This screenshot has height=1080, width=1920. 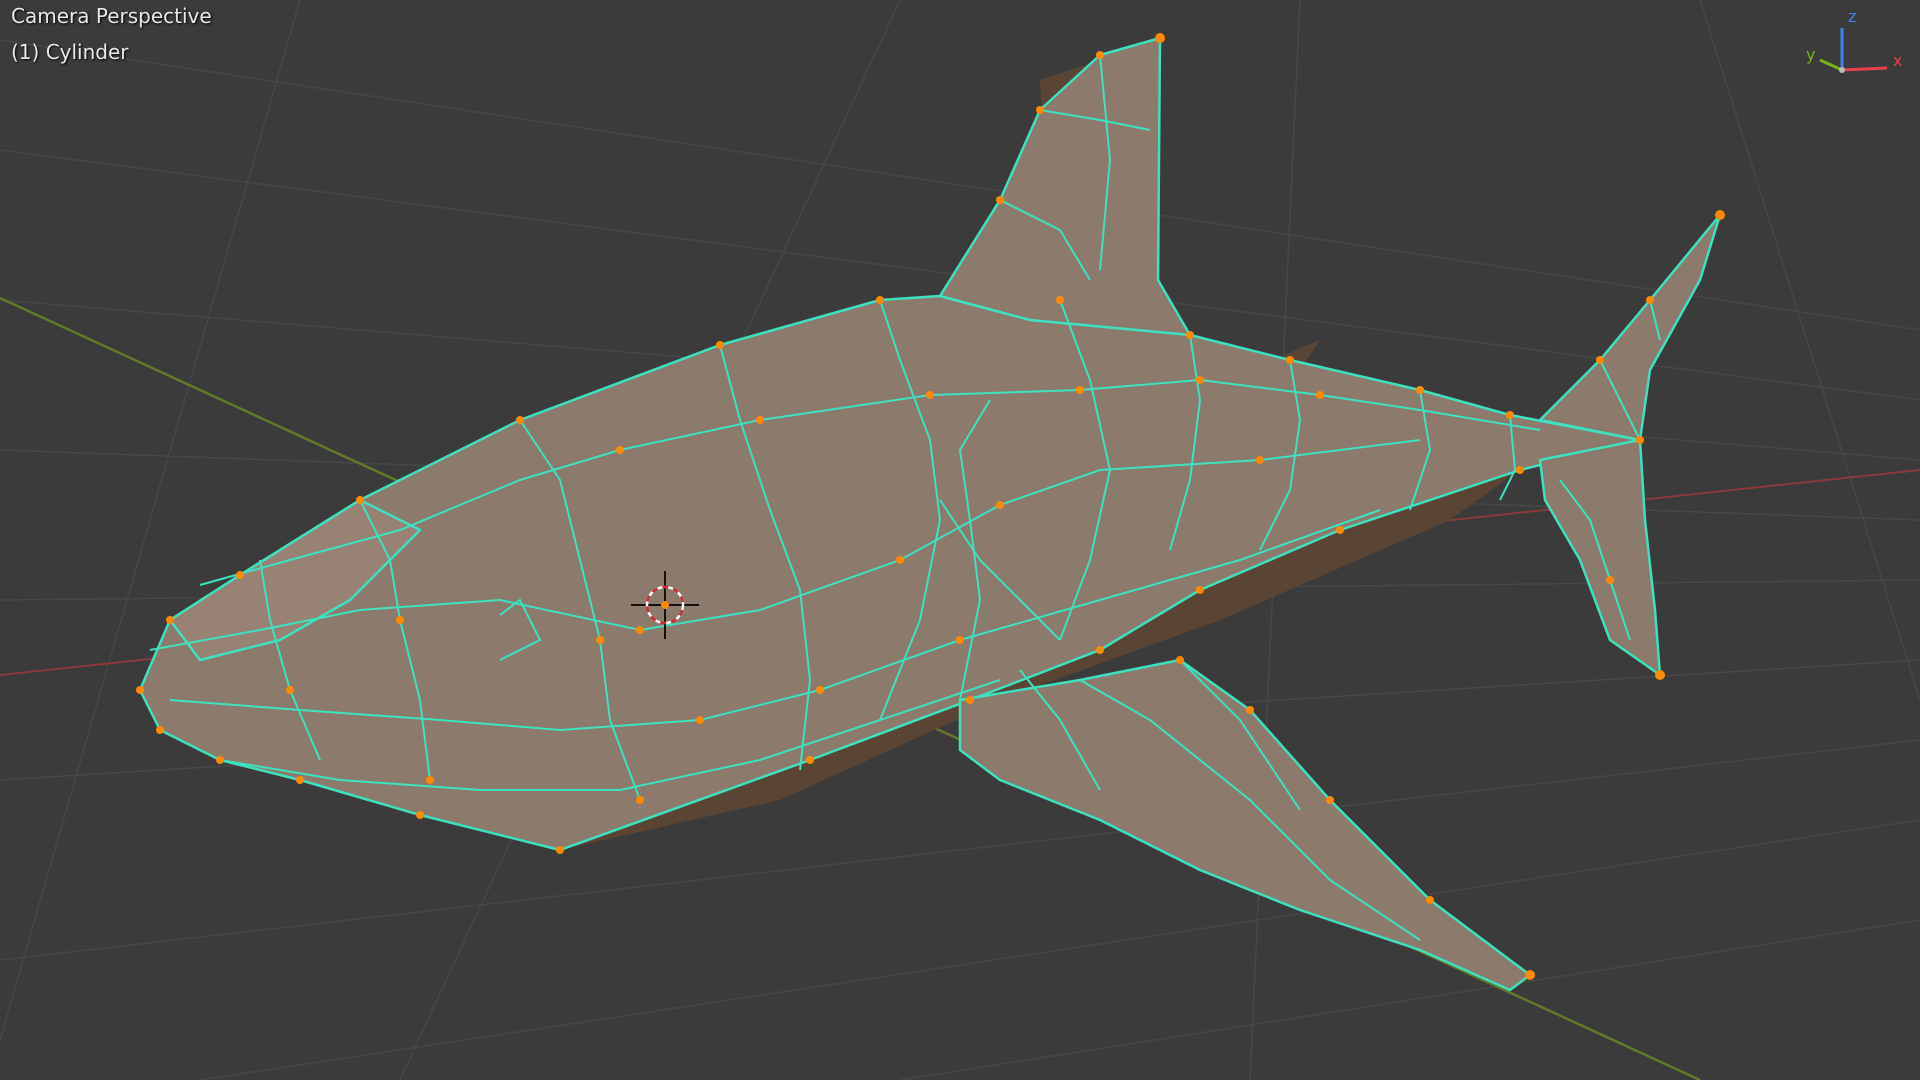 I want to click on view-title: Camera Perspective, so click(x=111, y=16).